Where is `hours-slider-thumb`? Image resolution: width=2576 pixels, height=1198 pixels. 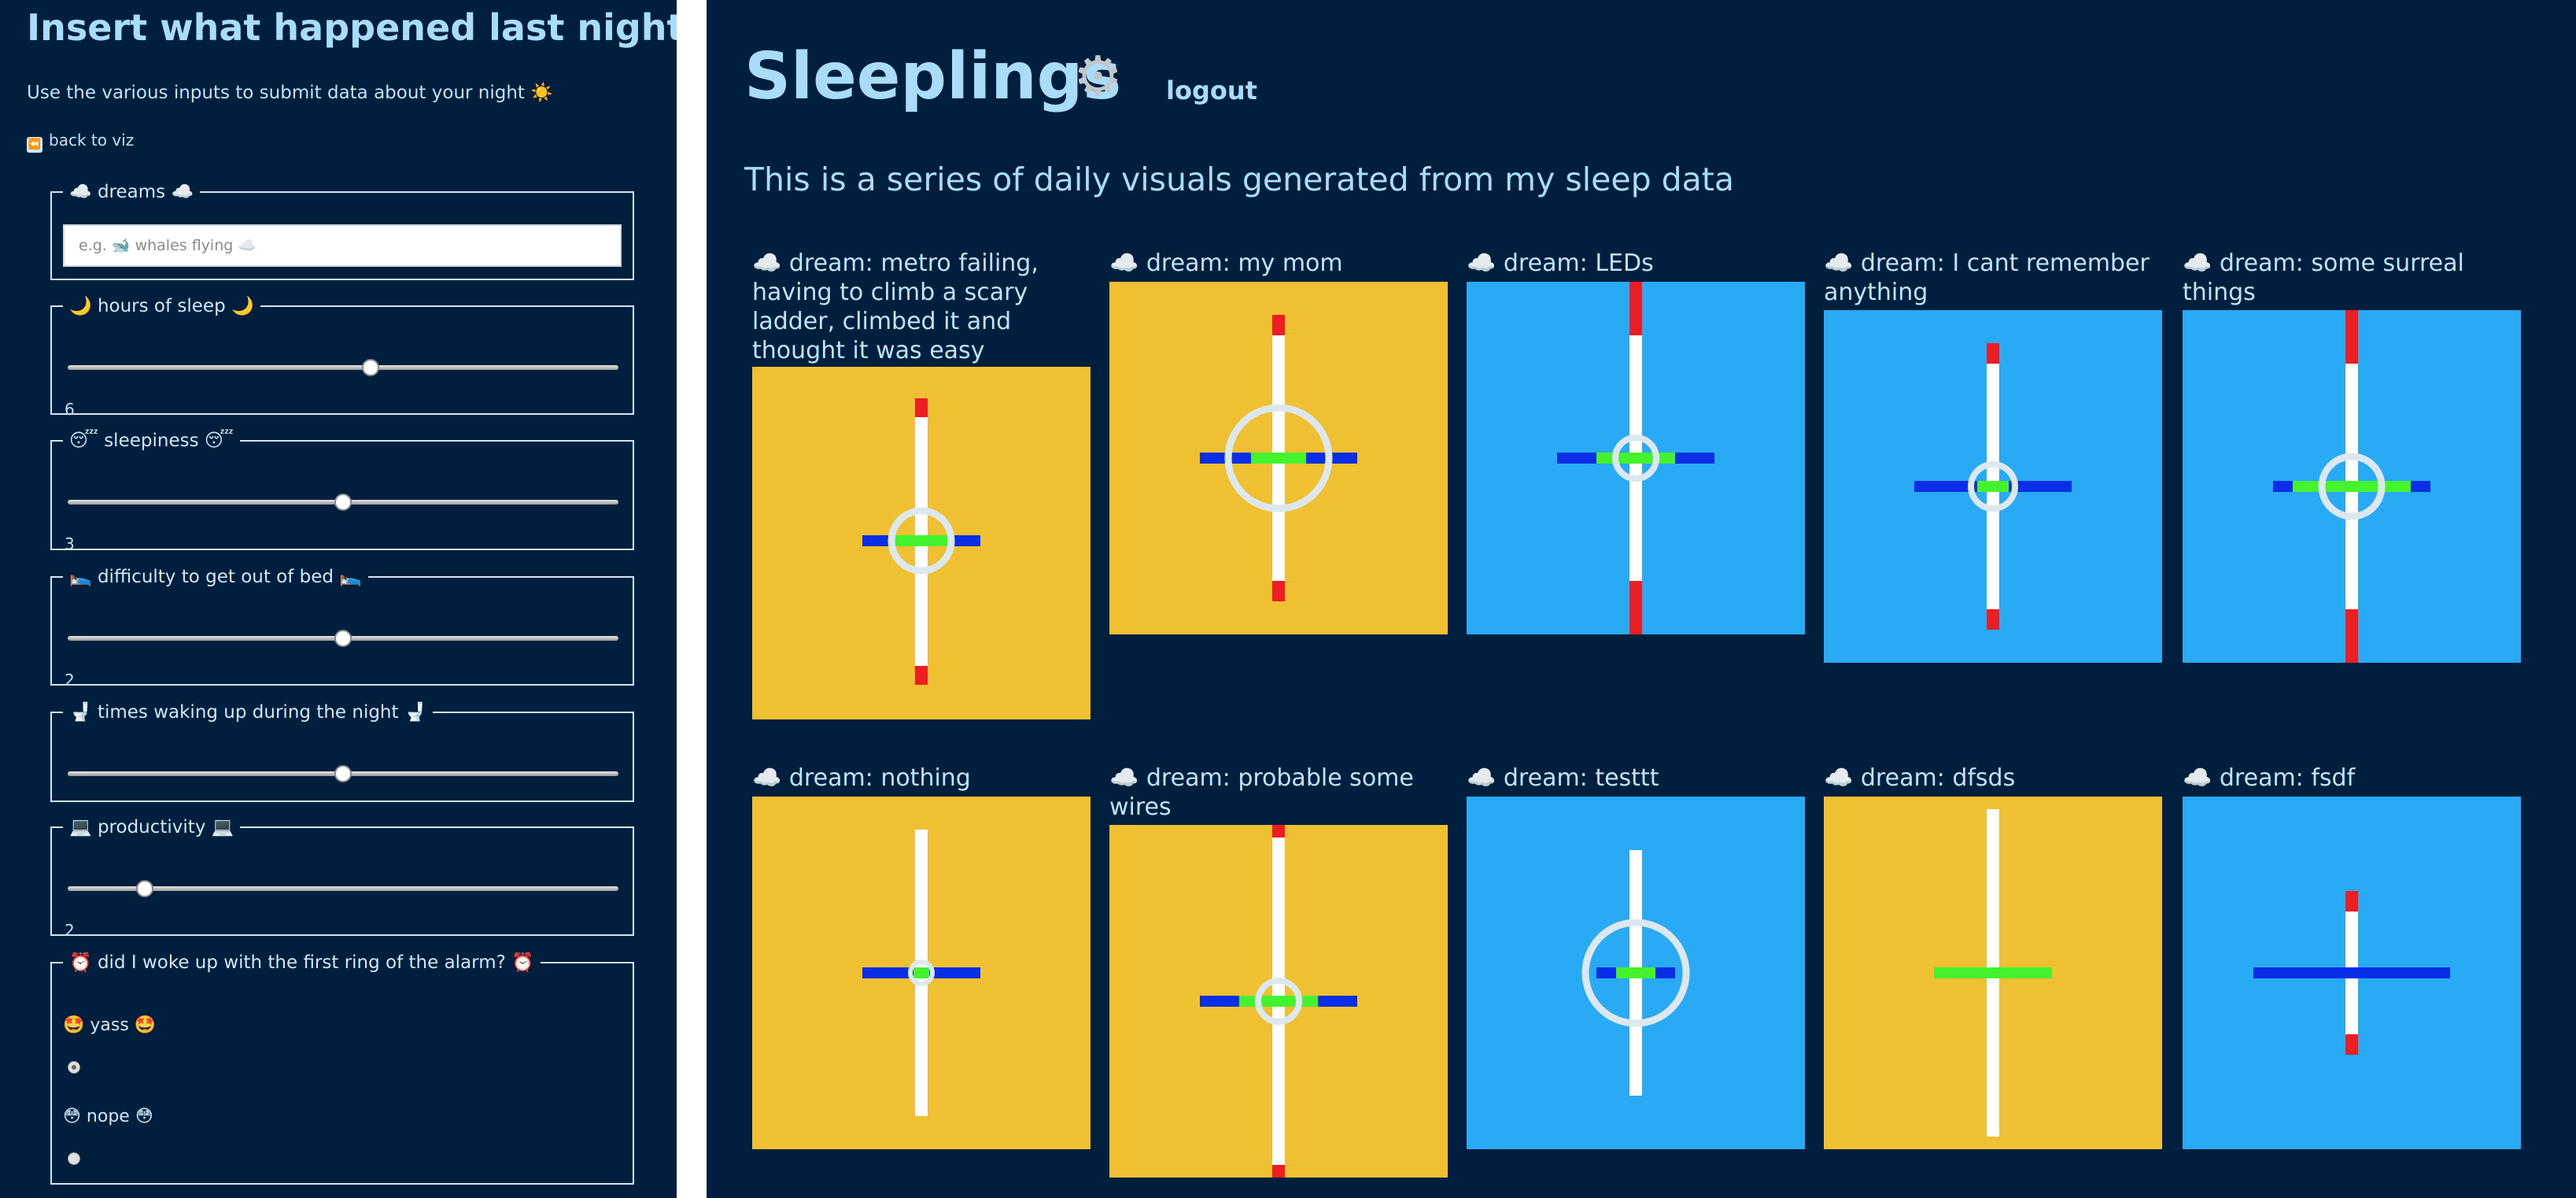
hours-slider-thumb is located at coordinates (370, 368).